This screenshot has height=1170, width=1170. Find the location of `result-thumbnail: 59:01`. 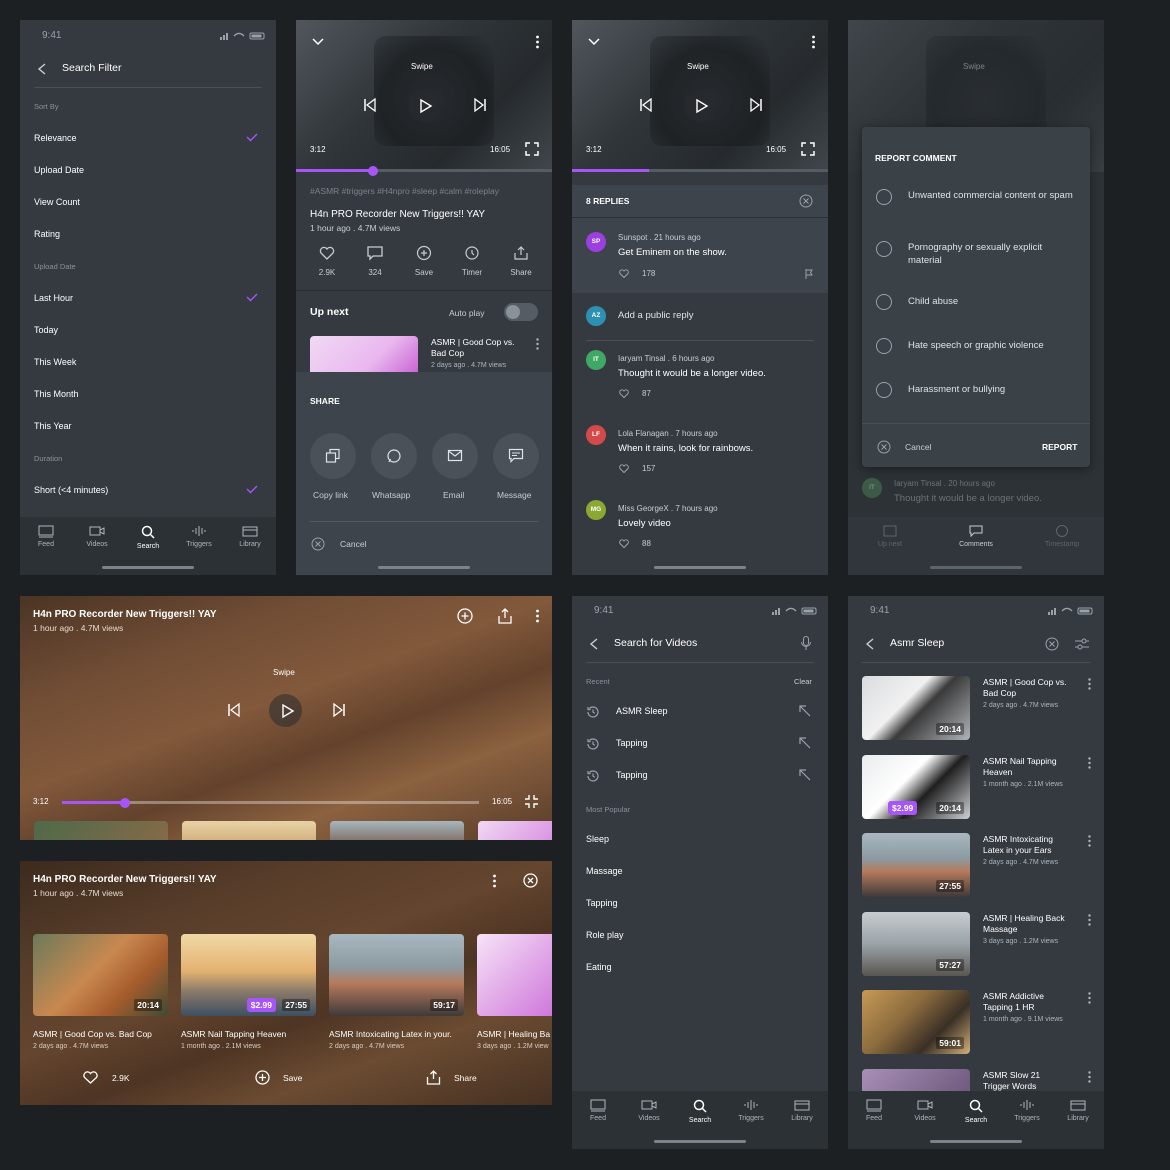

result-thumbnail: 59:01 is located at coordinates (916, 1022).